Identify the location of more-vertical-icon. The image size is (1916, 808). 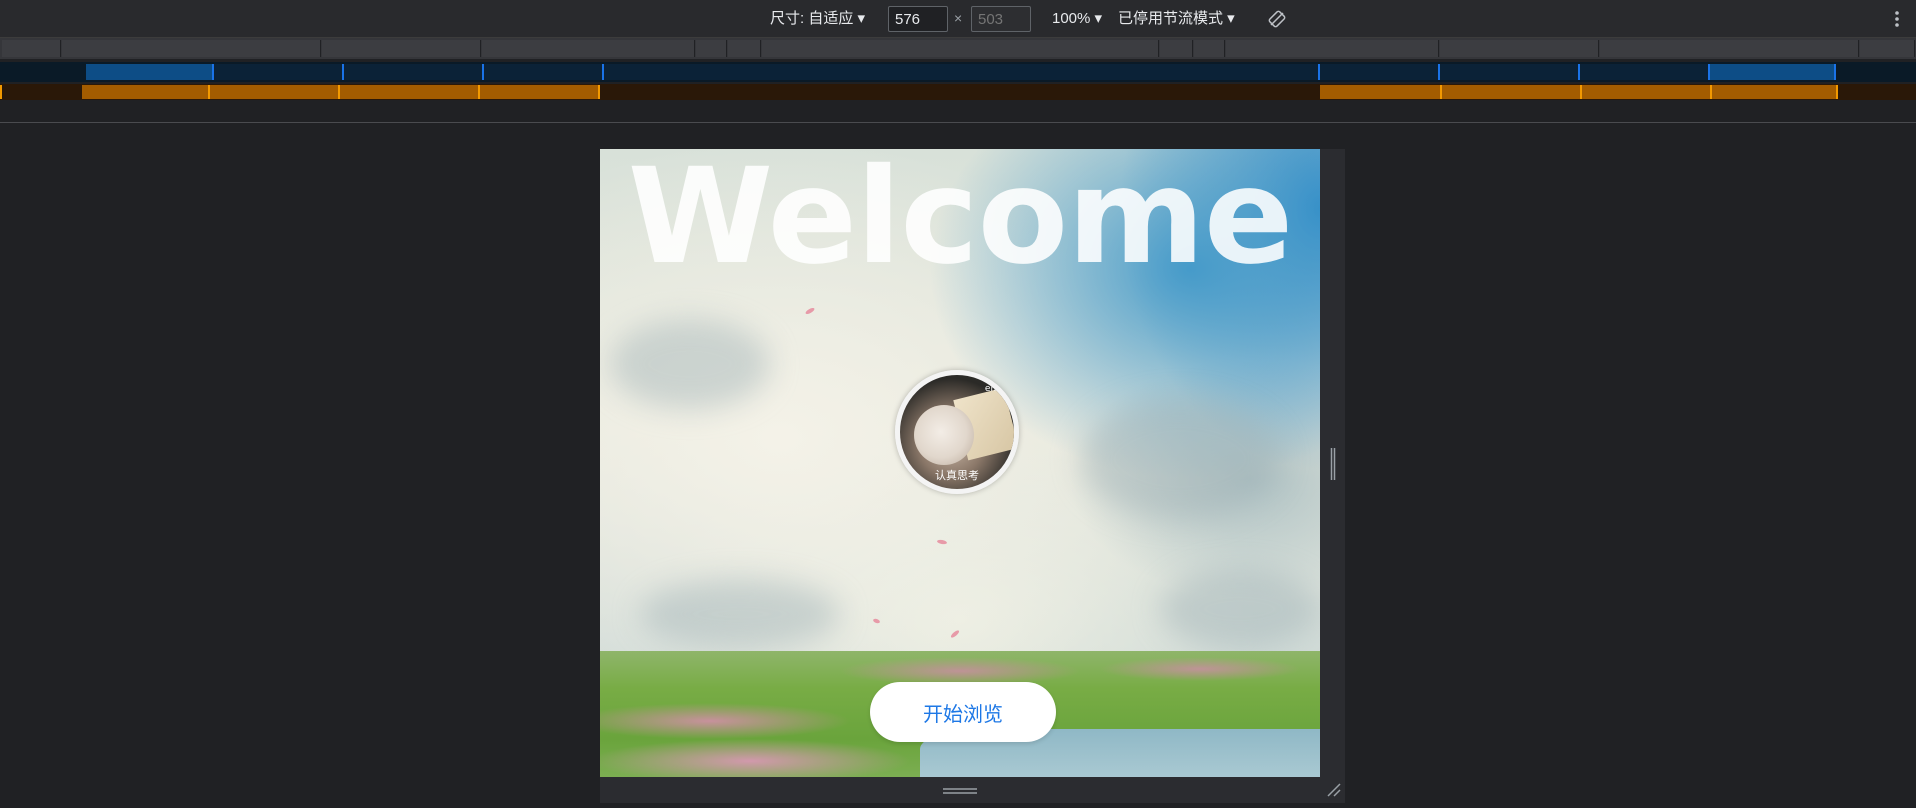
(1897, 19).